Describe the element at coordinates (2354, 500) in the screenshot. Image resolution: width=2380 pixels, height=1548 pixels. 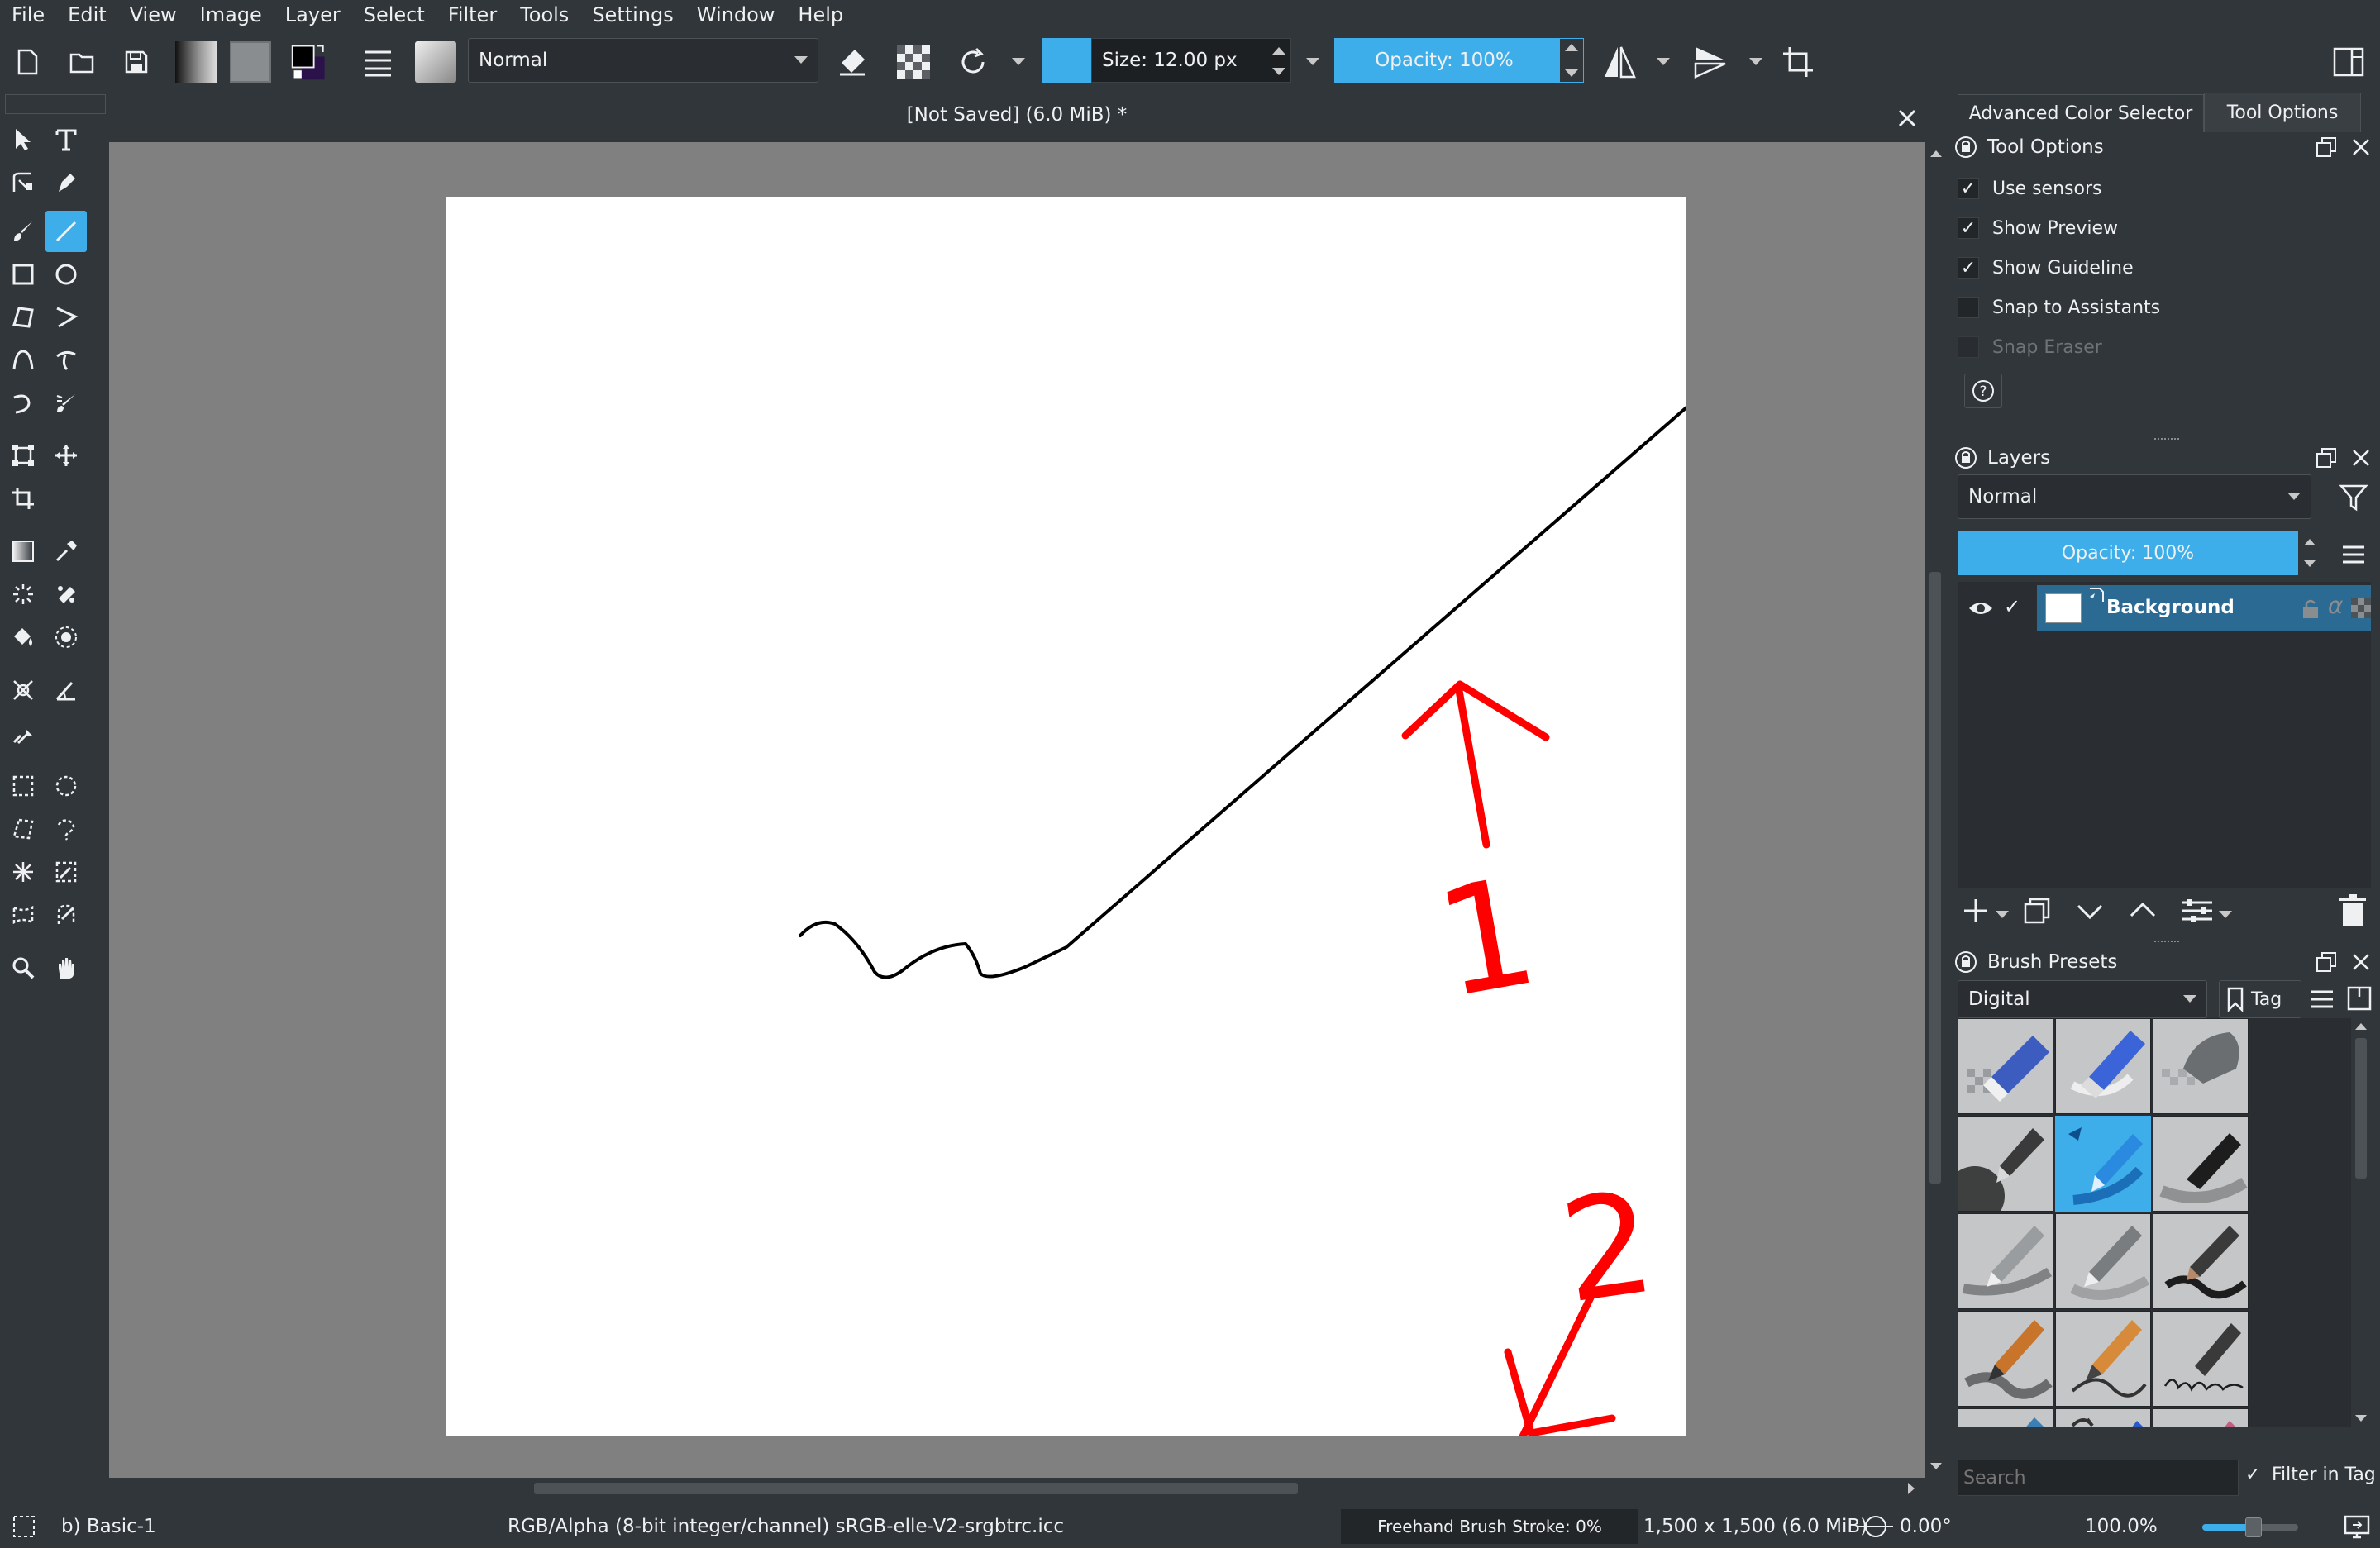
I see `layer-filter-icon` at that location.